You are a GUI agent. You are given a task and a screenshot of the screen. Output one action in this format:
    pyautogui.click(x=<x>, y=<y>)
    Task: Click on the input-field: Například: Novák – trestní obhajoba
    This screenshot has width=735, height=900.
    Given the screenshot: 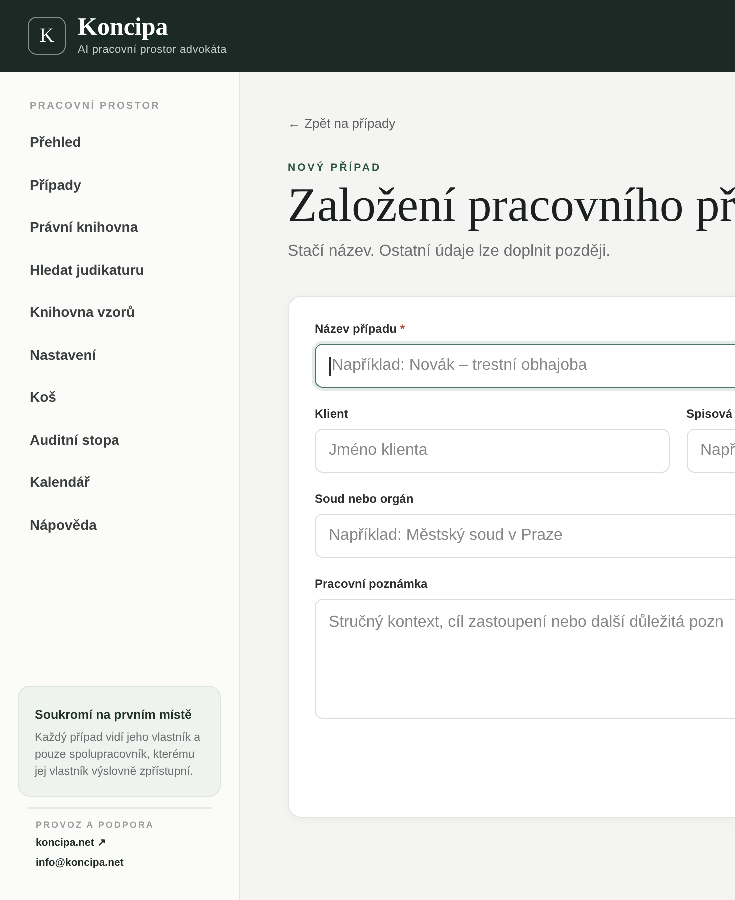 What is the action you would take?
    pyautogui.click(x=525, y=366)
    